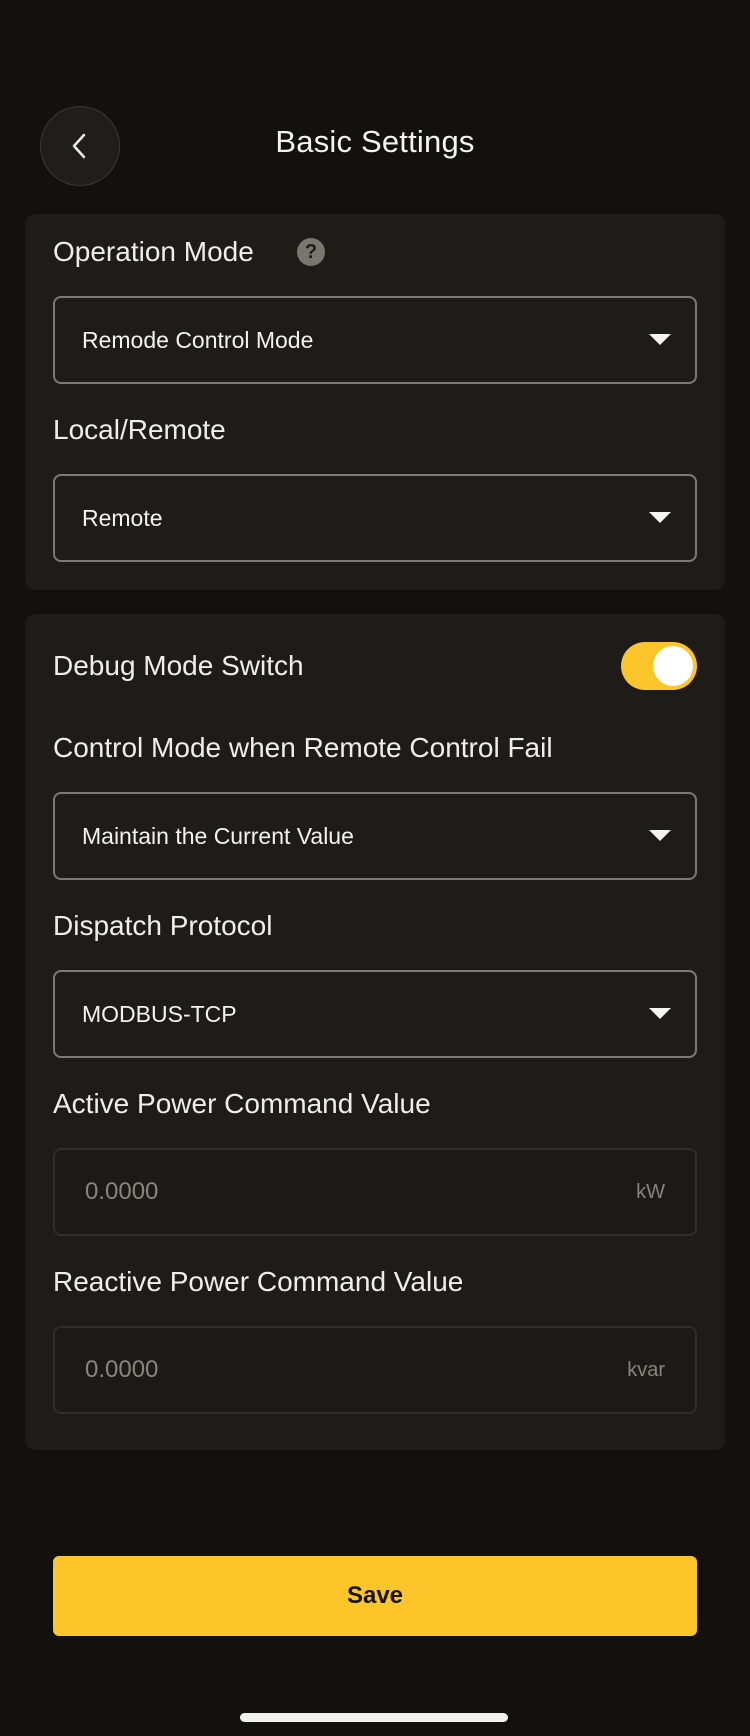 The width and height of the screenshot is (750, 1736). What do you see at coordinates (375, 518) in the screenshot?
I see `local-remote-select: Remote` at bounding box center [375, 518].